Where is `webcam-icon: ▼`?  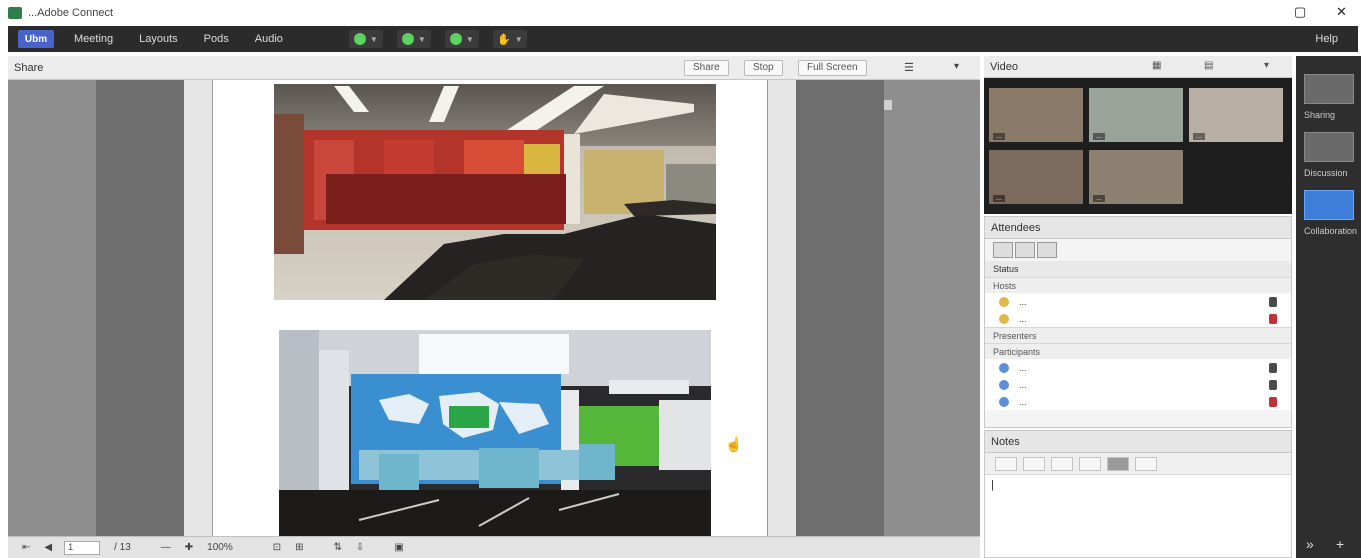 webcam-icon: ▼ is located at coordinates (461, 39).